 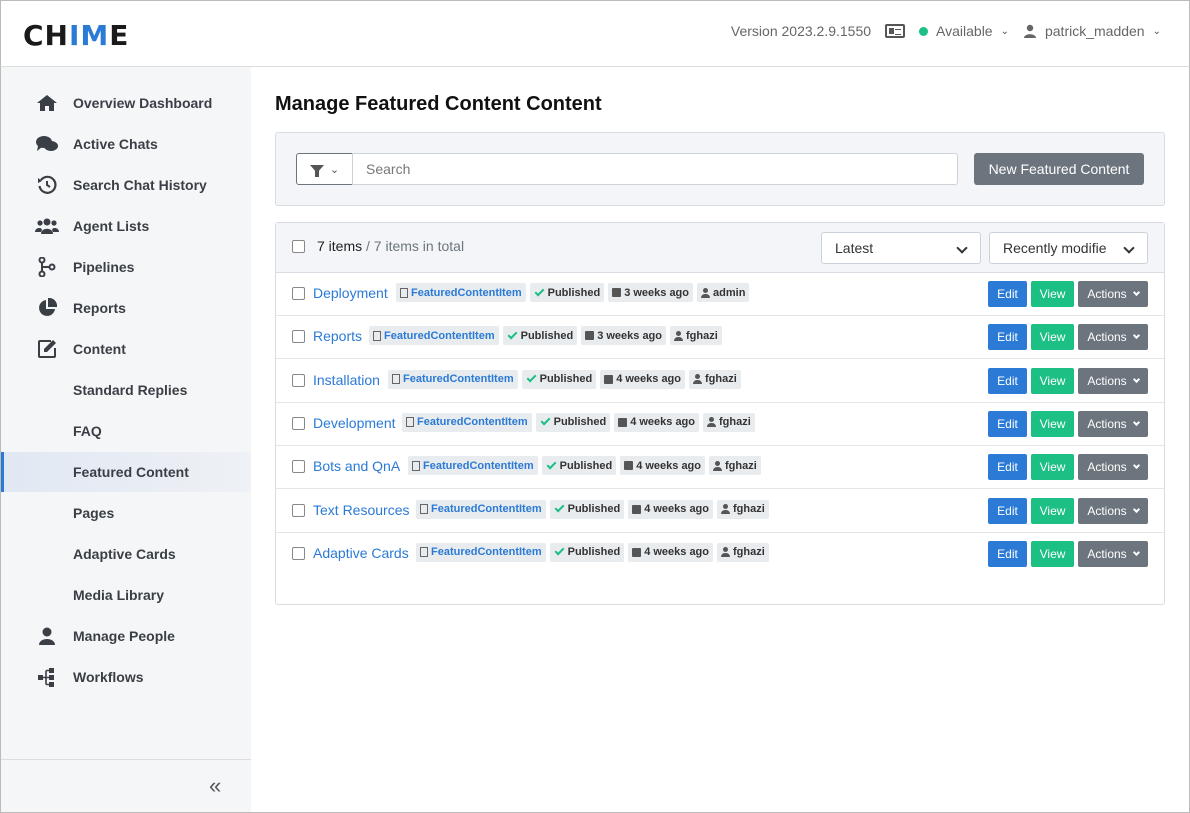 What do you see at coordinates (655, 169) in the screenshot?
I see `search-input` at bounding box center [655, 169].